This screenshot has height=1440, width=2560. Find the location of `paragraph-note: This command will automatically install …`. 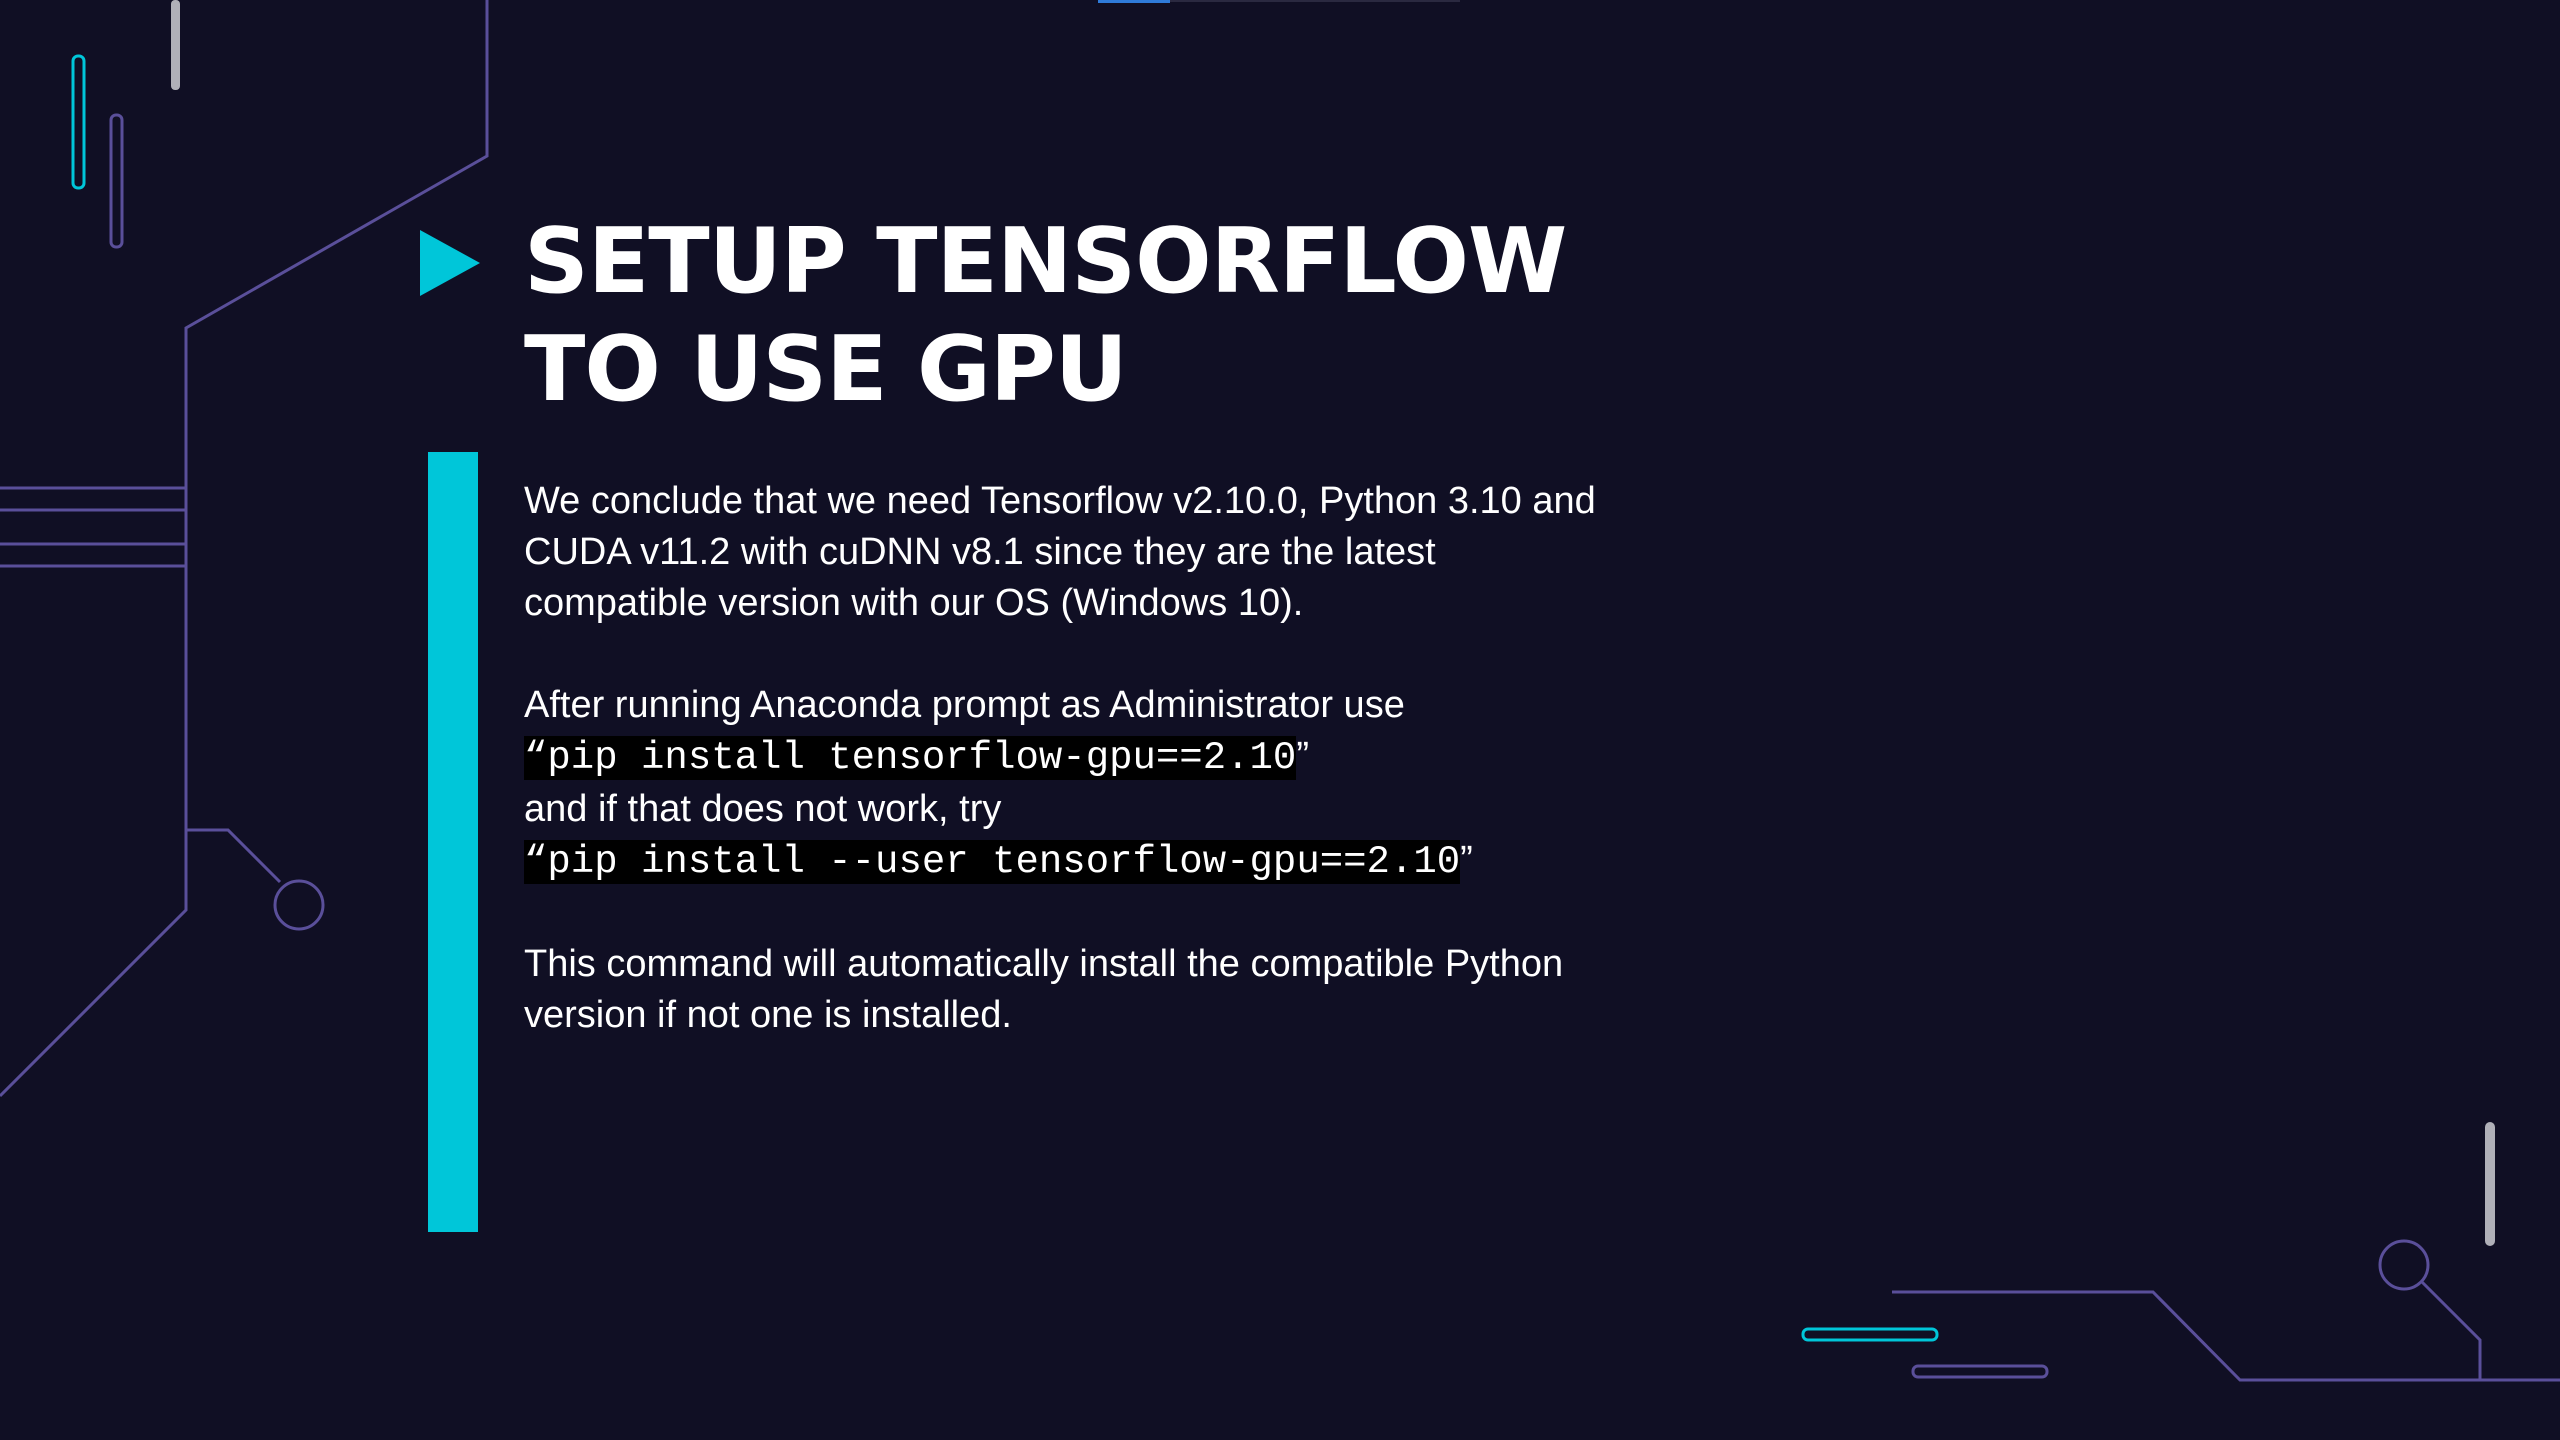

paragraph-note: This command will automatically install … is located at coordinates (1124, 990).